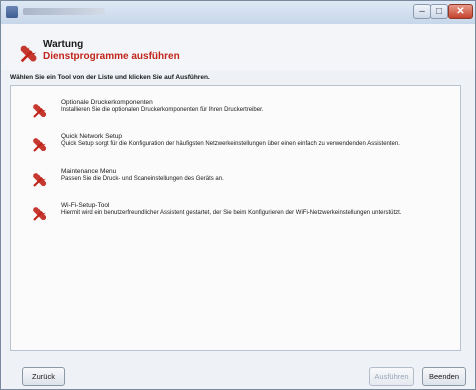 The height and width of the screenshot is (390, 476). I want to click on run-button: Ausführen, so click(391, 376).